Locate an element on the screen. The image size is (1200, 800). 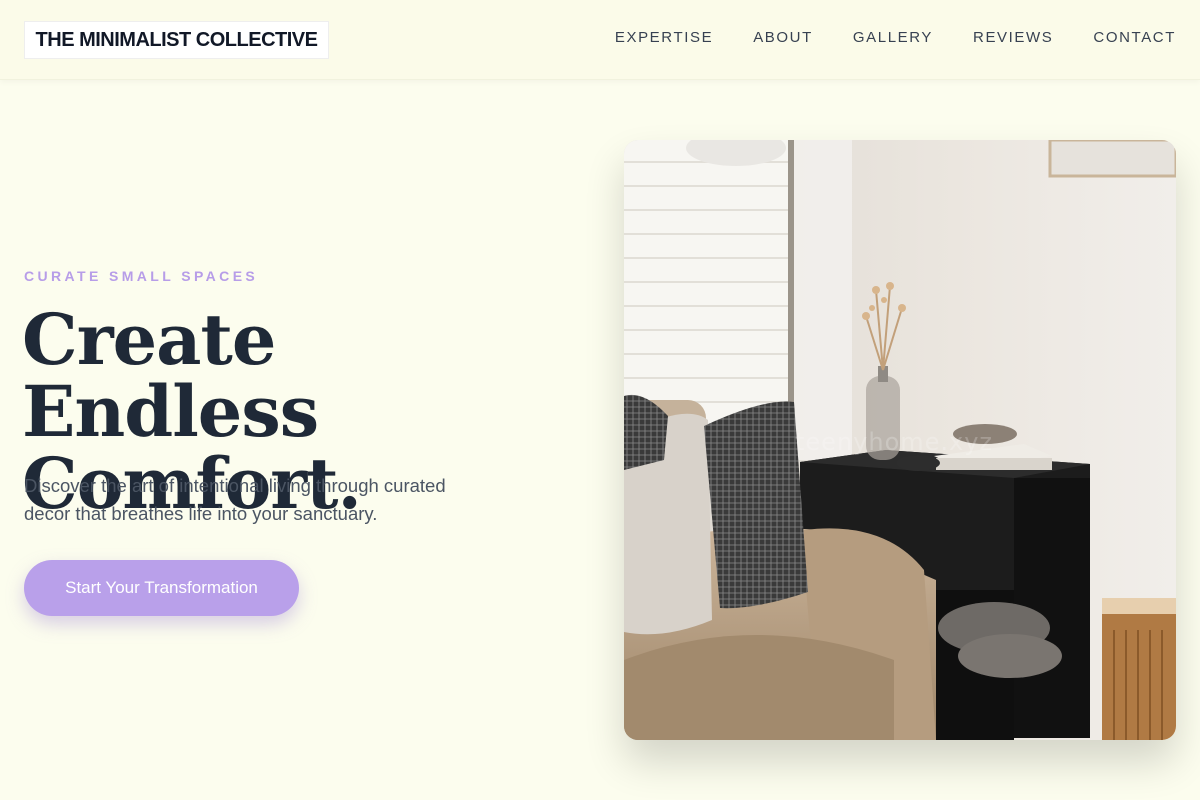
site-logo: THE MINIMALIST COLLECTIVE is located at coordinates (176, 40).